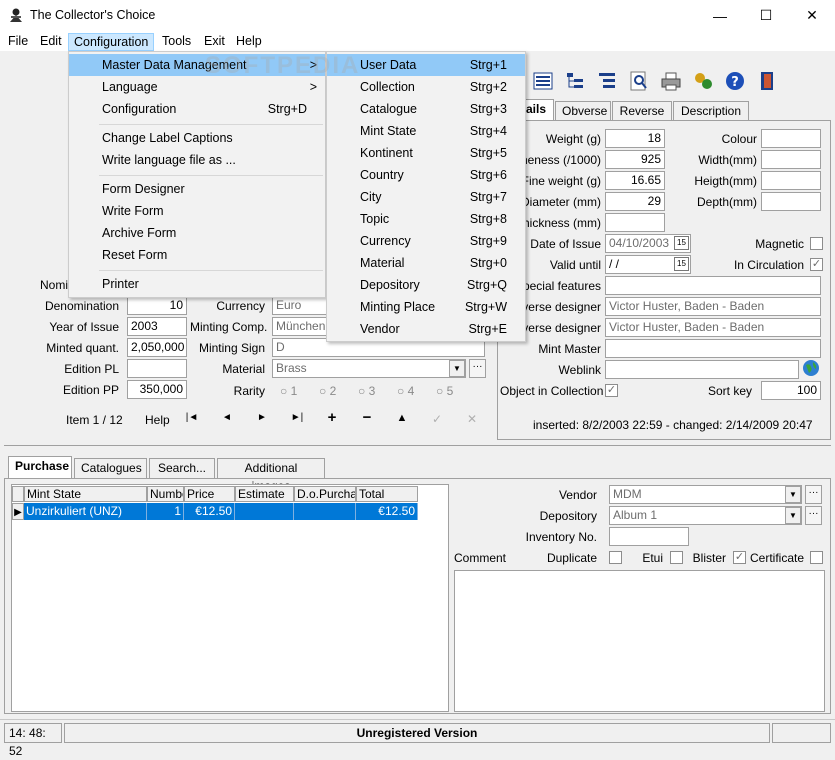 The height and width of the screenshot is (760, 835). I want to click on tab-purchase: Purchase, so click(40, 467).